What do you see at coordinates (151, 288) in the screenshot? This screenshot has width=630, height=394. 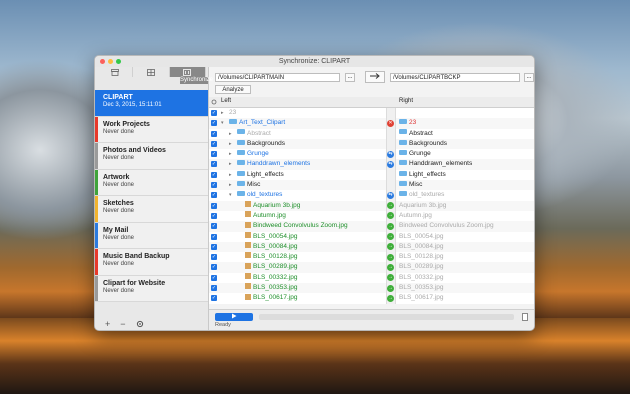 I see `sidebar-task-item: Clipart for Website Never done` at bounding box center [151, 288].